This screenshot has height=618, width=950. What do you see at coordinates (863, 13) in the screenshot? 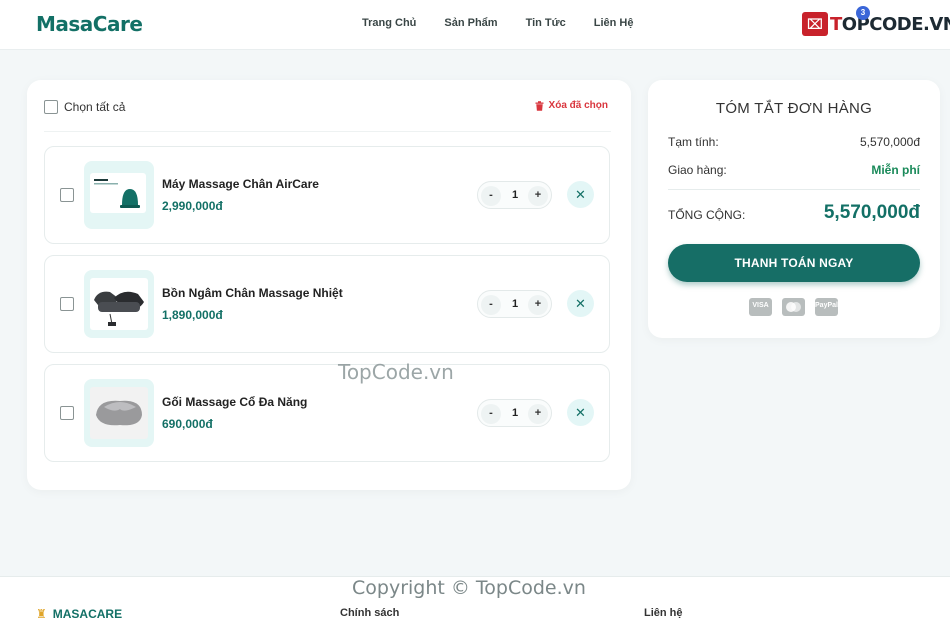
I see `cart-count-badge: 3` at bounding box center [863, 13].